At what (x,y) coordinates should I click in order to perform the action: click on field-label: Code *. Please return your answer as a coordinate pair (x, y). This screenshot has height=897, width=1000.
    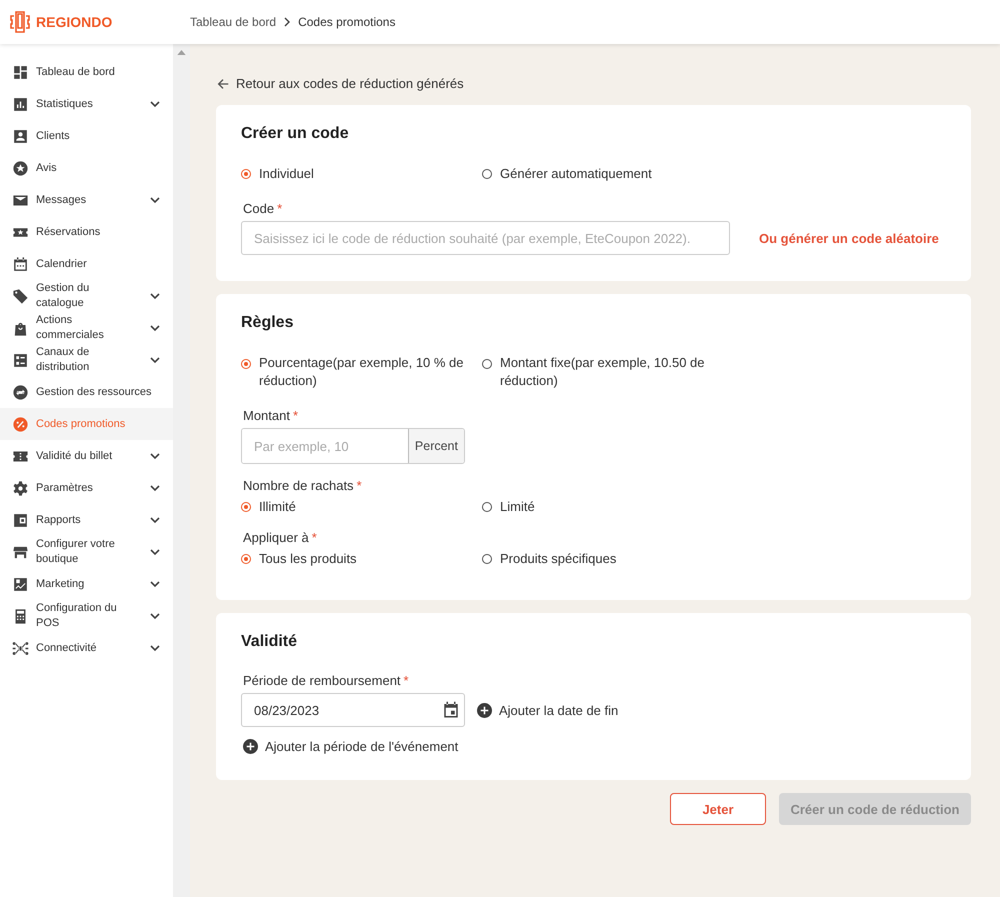
    Looking at the image, I should click on (262, 208).